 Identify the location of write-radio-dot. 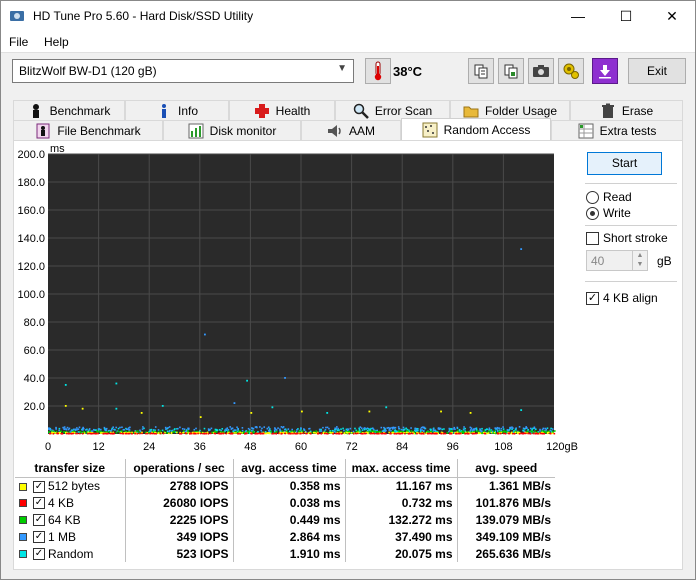
(592, 213).